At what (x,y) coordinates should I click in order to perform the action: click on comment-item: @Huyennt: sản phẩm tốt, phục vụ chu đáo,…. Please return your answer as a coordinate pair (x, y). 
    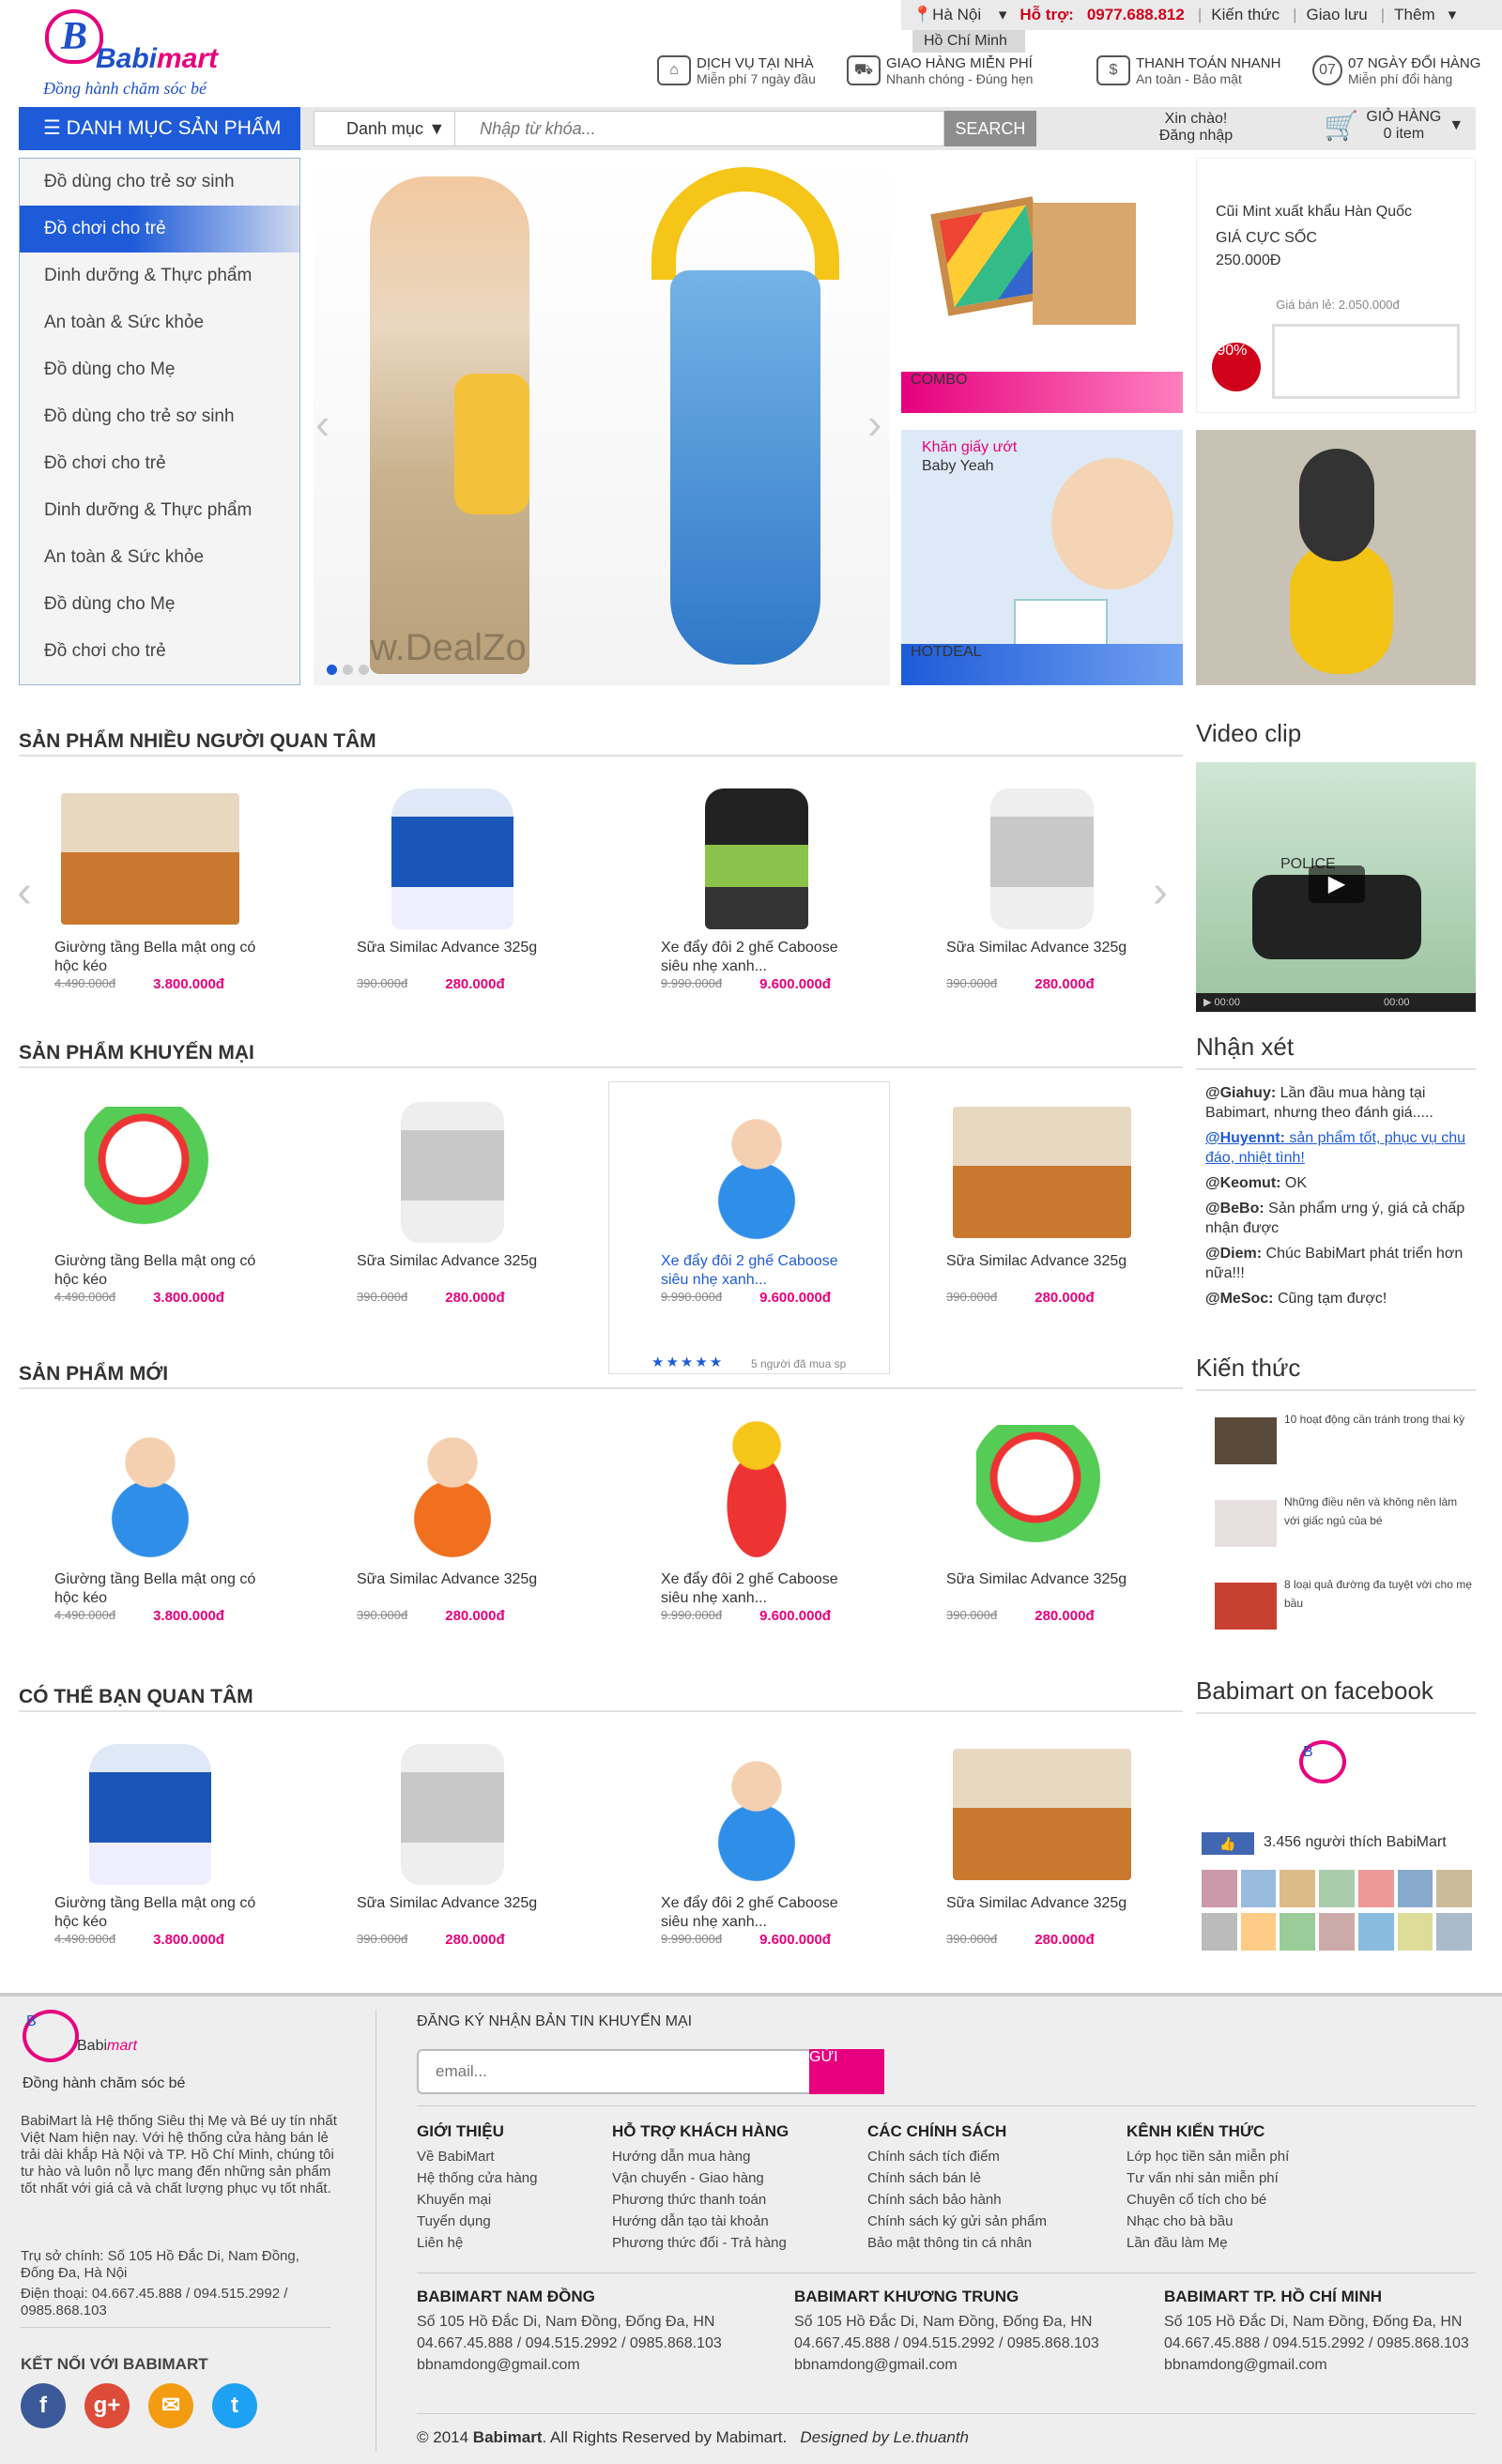
    Looking at the image, I should click on (1341, 1148).